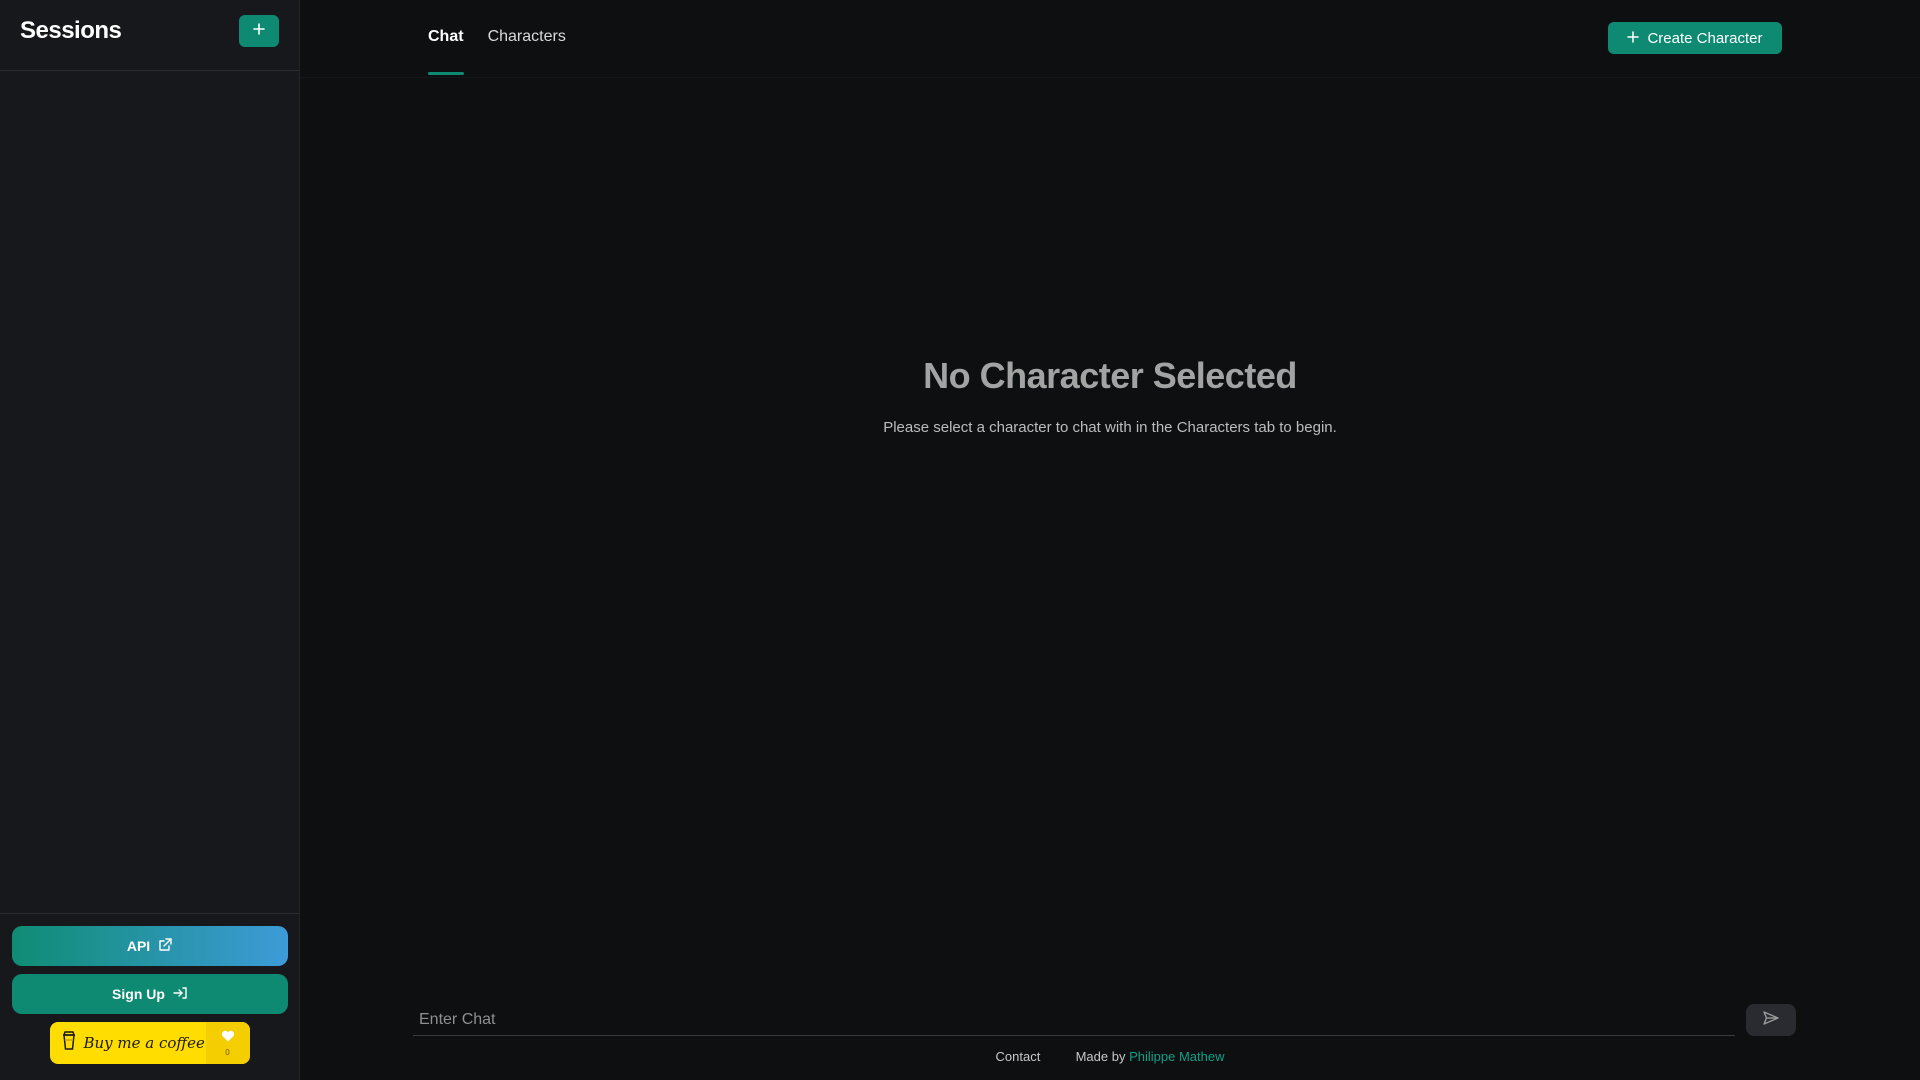  I want to click on coffee-cup-icon, so click(69, 1043).